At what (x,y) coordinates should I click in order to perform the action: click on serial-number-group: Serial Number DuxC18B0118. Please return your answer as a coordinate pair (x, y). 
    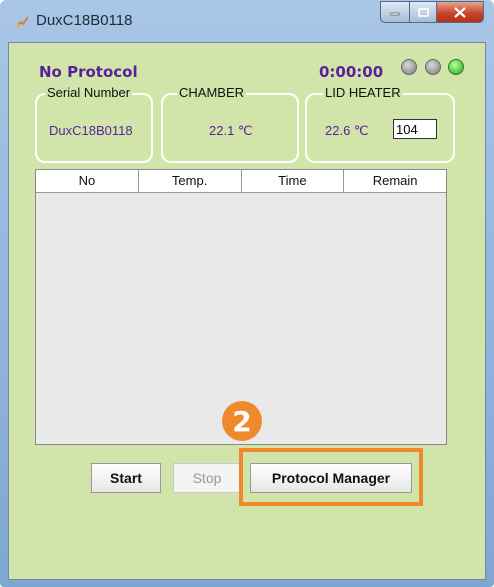
    Looking at the image, I should click on (94, 124).